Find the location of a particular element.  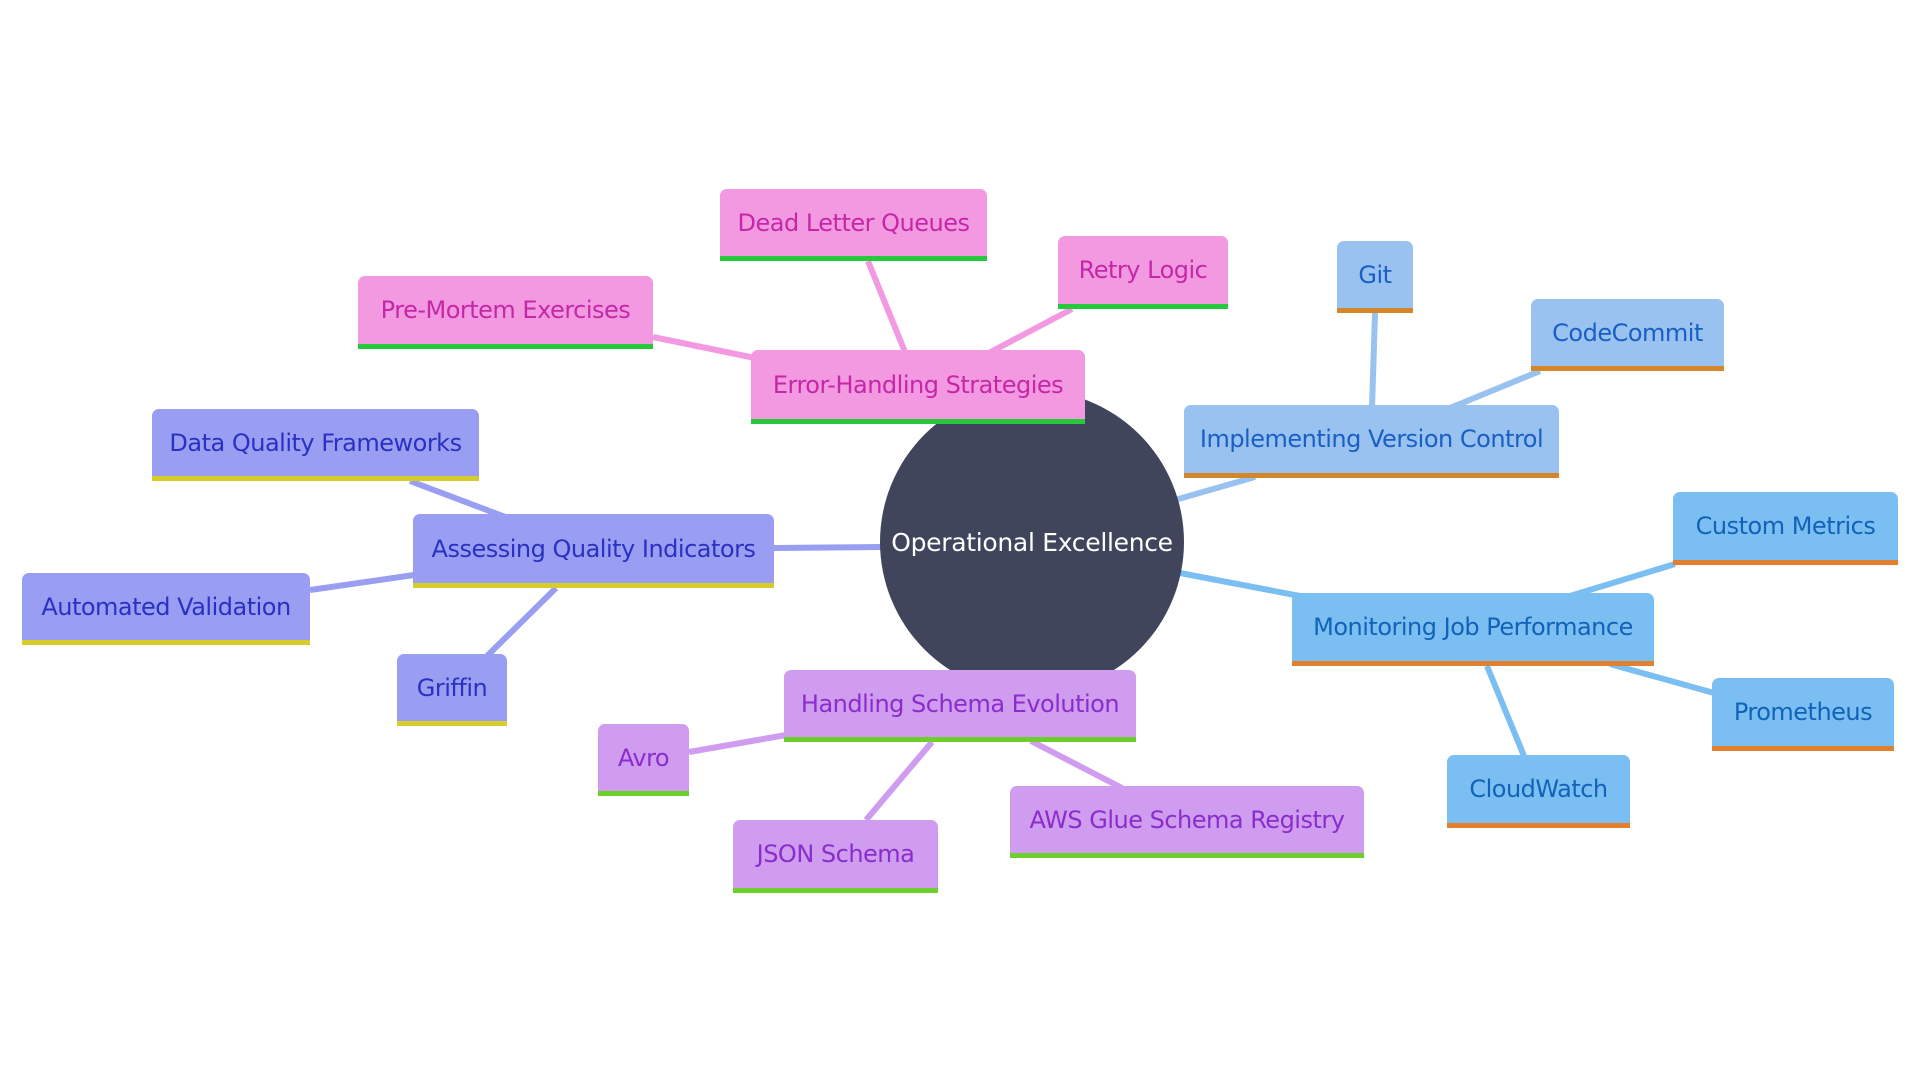

leaf-node-griffin: Griffin is located at coordinates (452, 690).